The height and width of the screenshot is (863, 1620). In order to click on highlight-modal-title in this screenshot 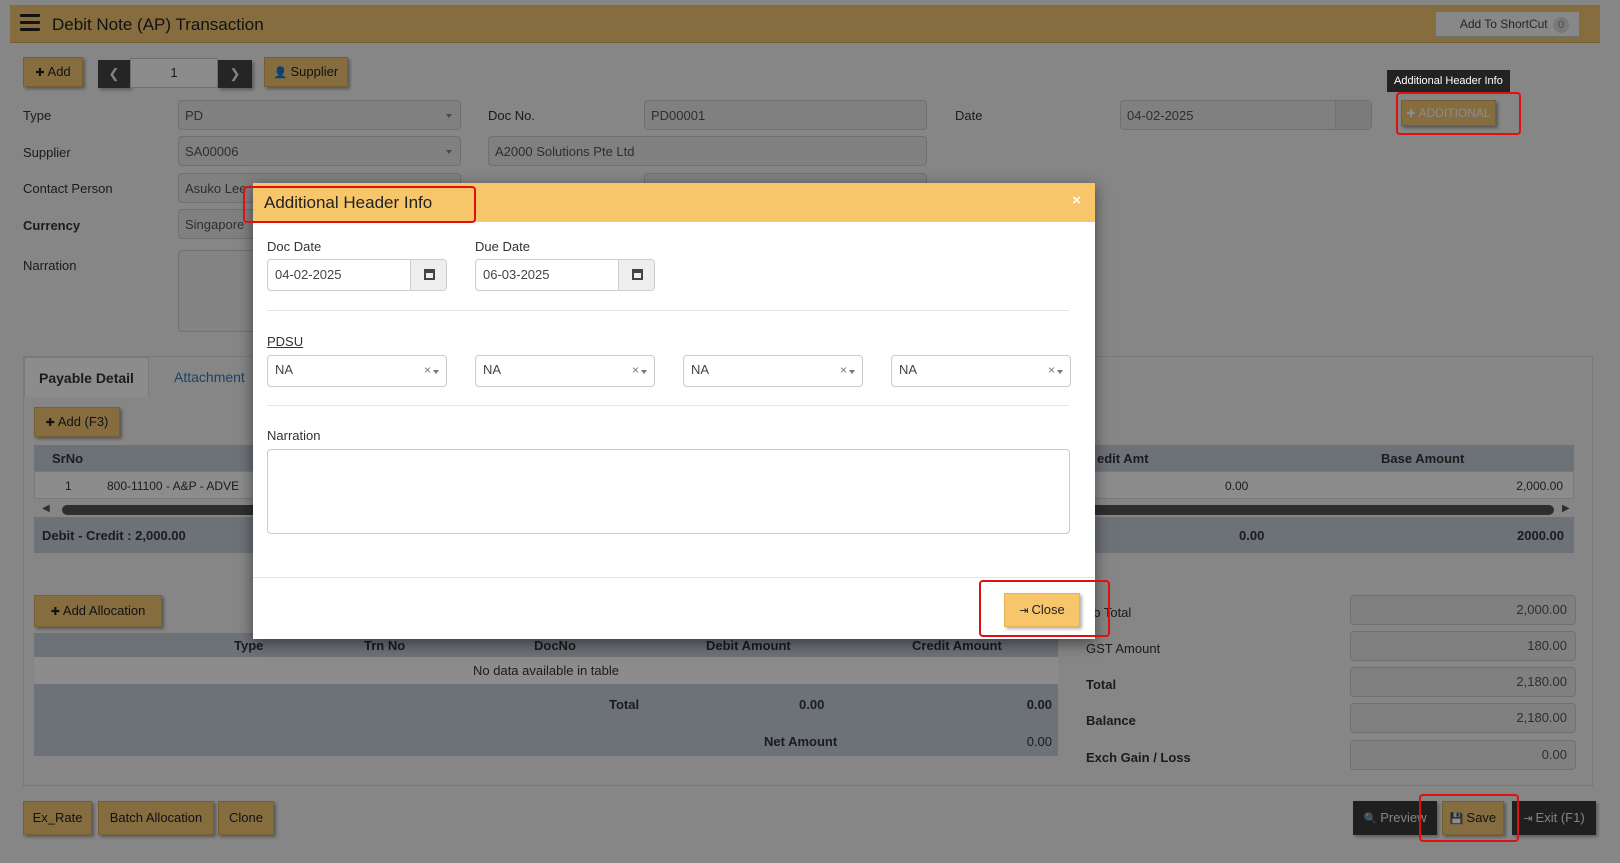, I will do `click(359, 204)`.